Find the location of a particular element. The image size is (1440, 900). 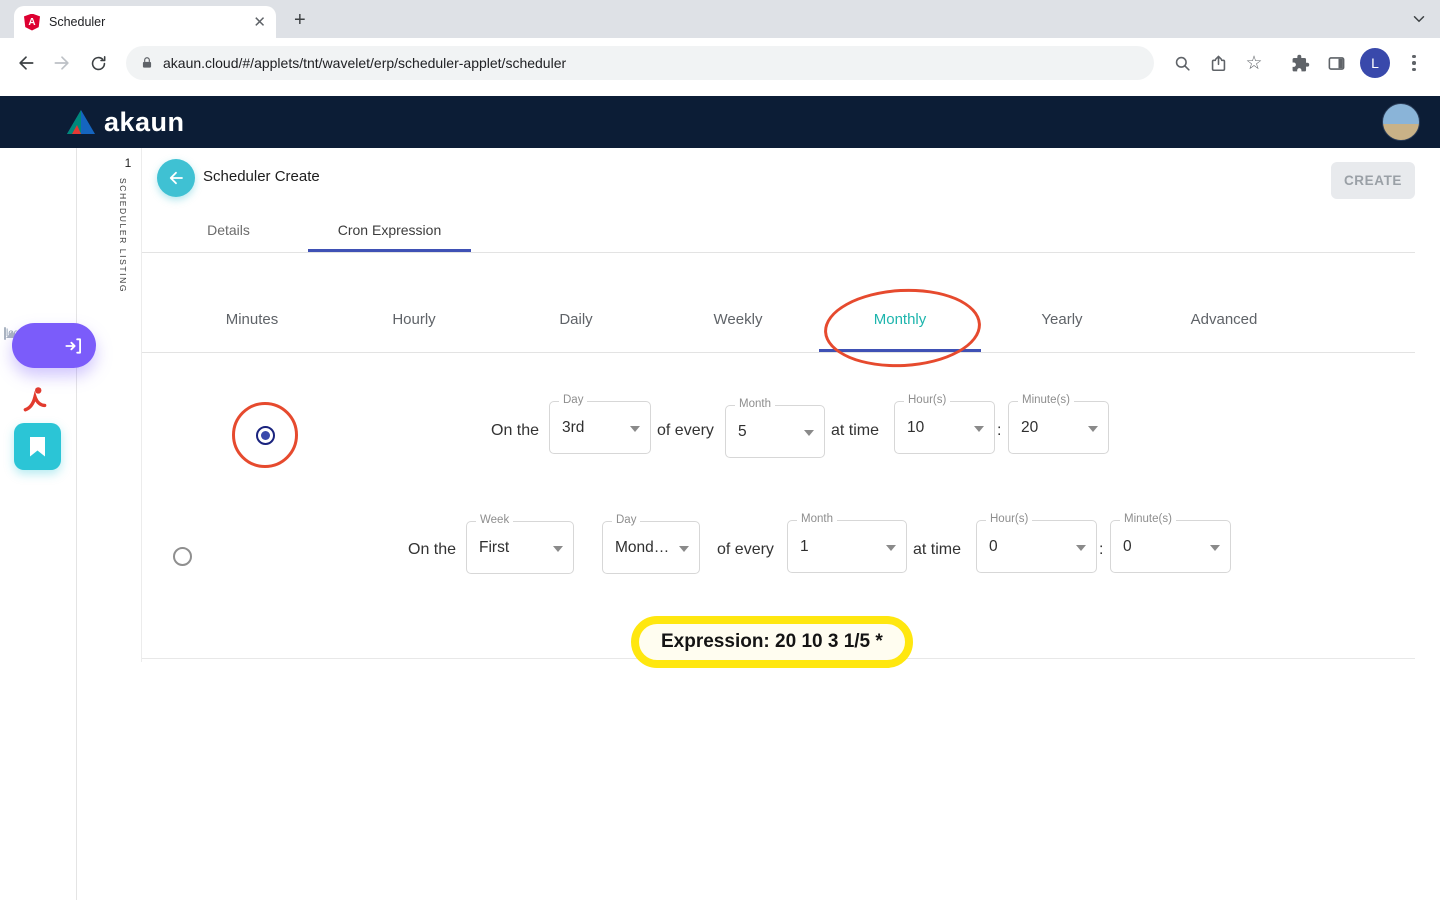

reload-icon is located at coordinates (98, 63).